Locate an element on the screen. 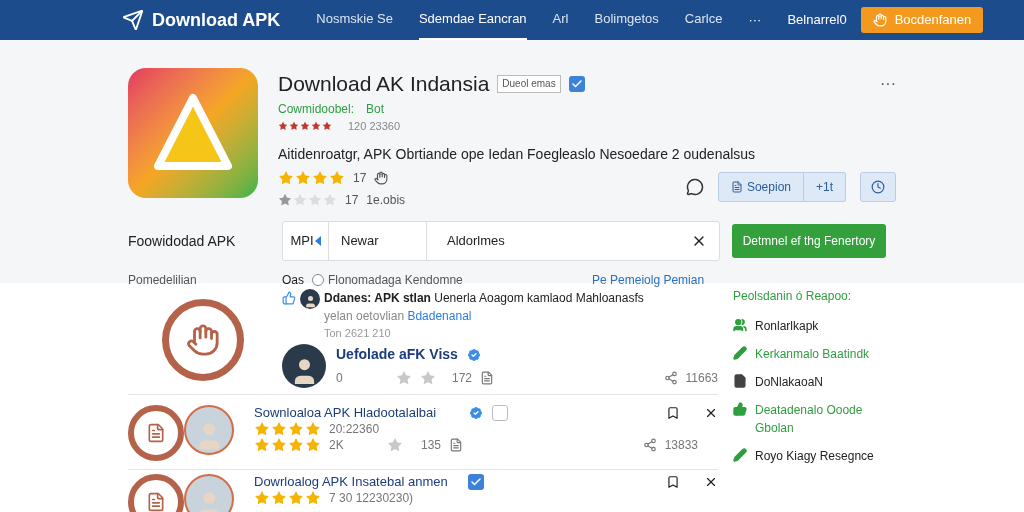  segment-text: Newar is located at coordinates (378, 241).